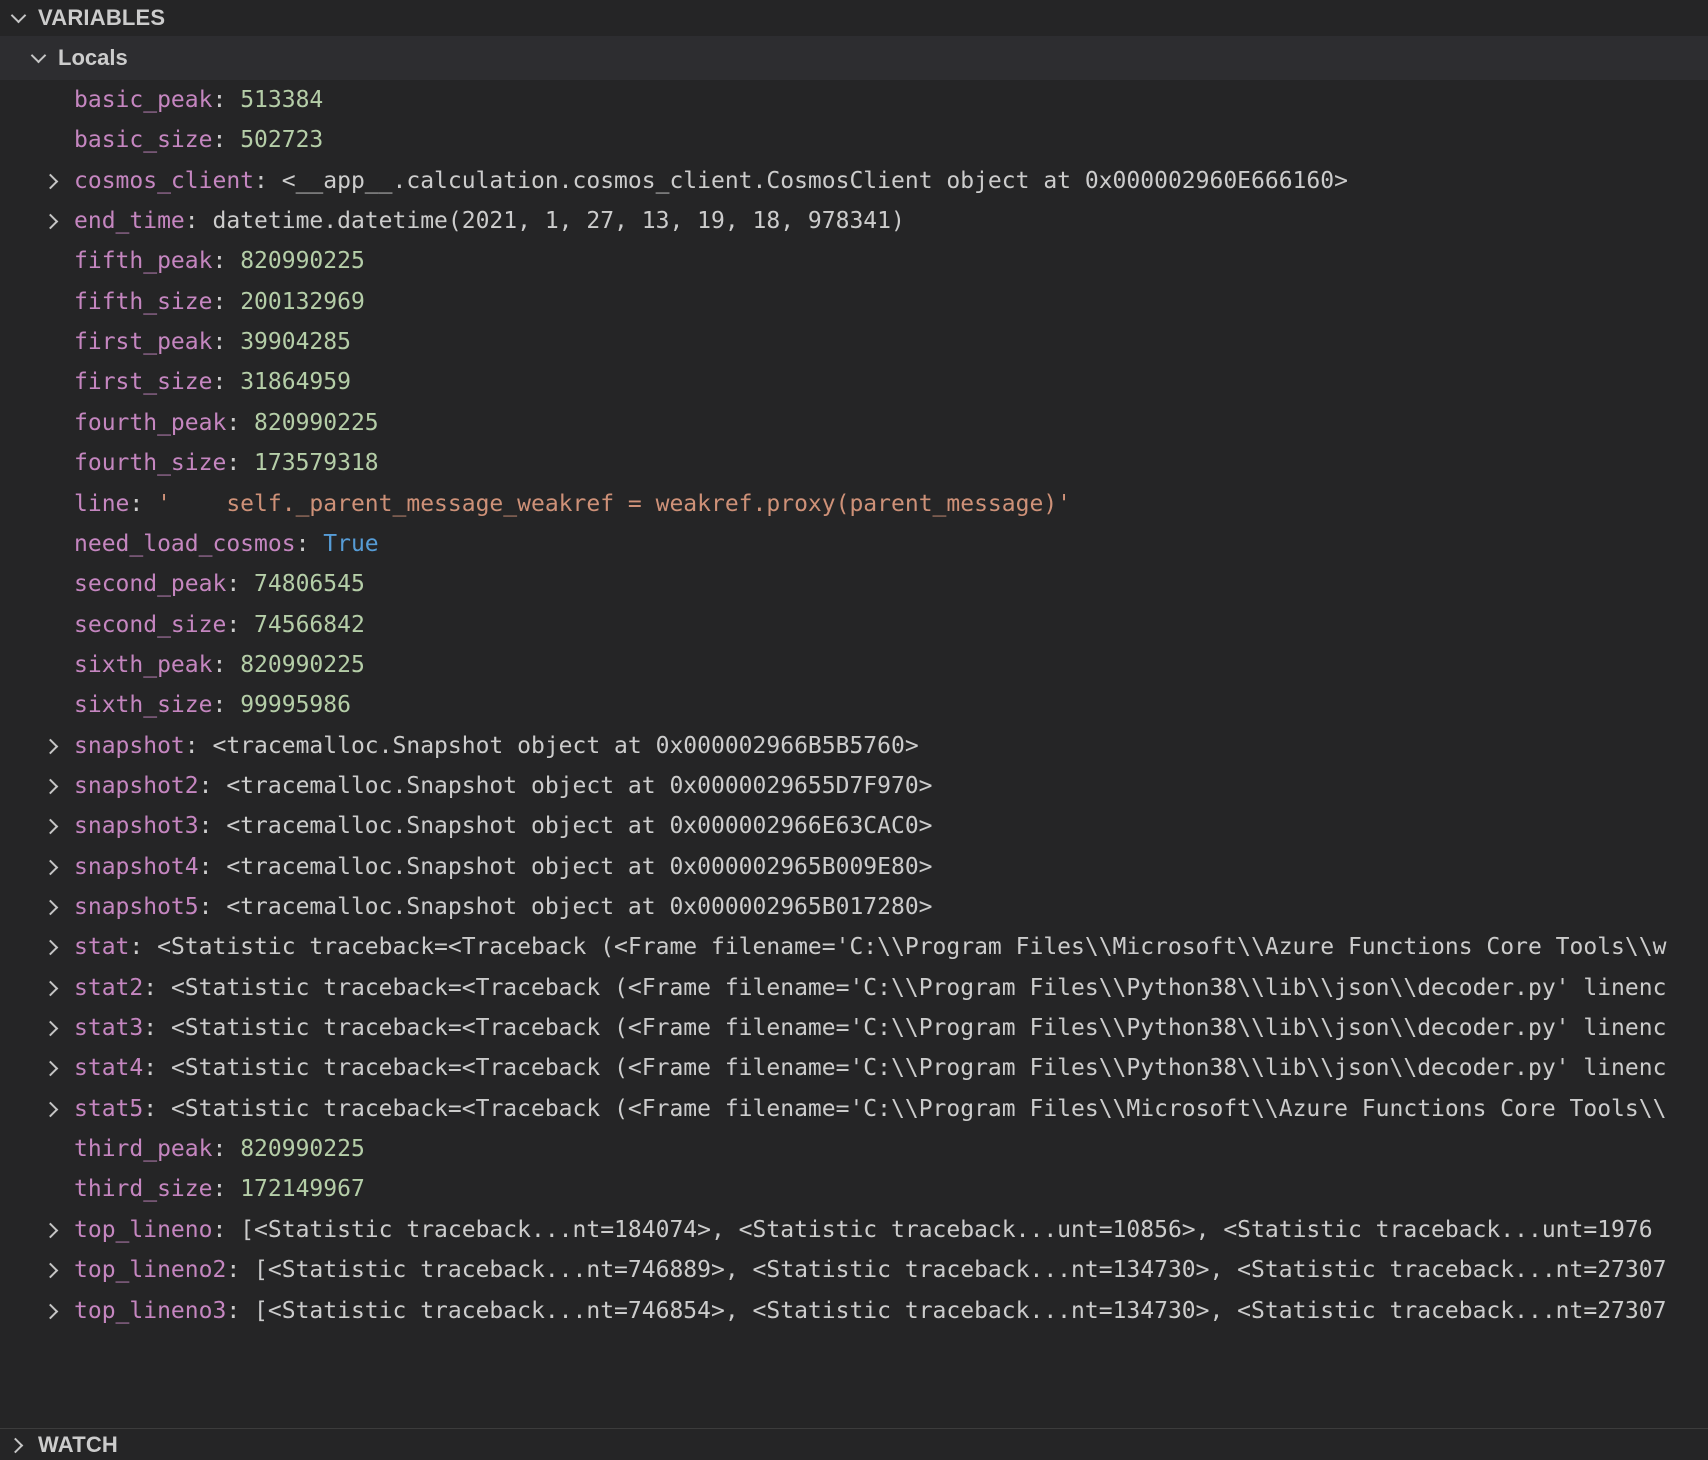 Image resolution: width=1708 pixels, height=1460 pixels. I want to click on variable-row-second-peak: second_peak: 74806545, so click(854, 584).